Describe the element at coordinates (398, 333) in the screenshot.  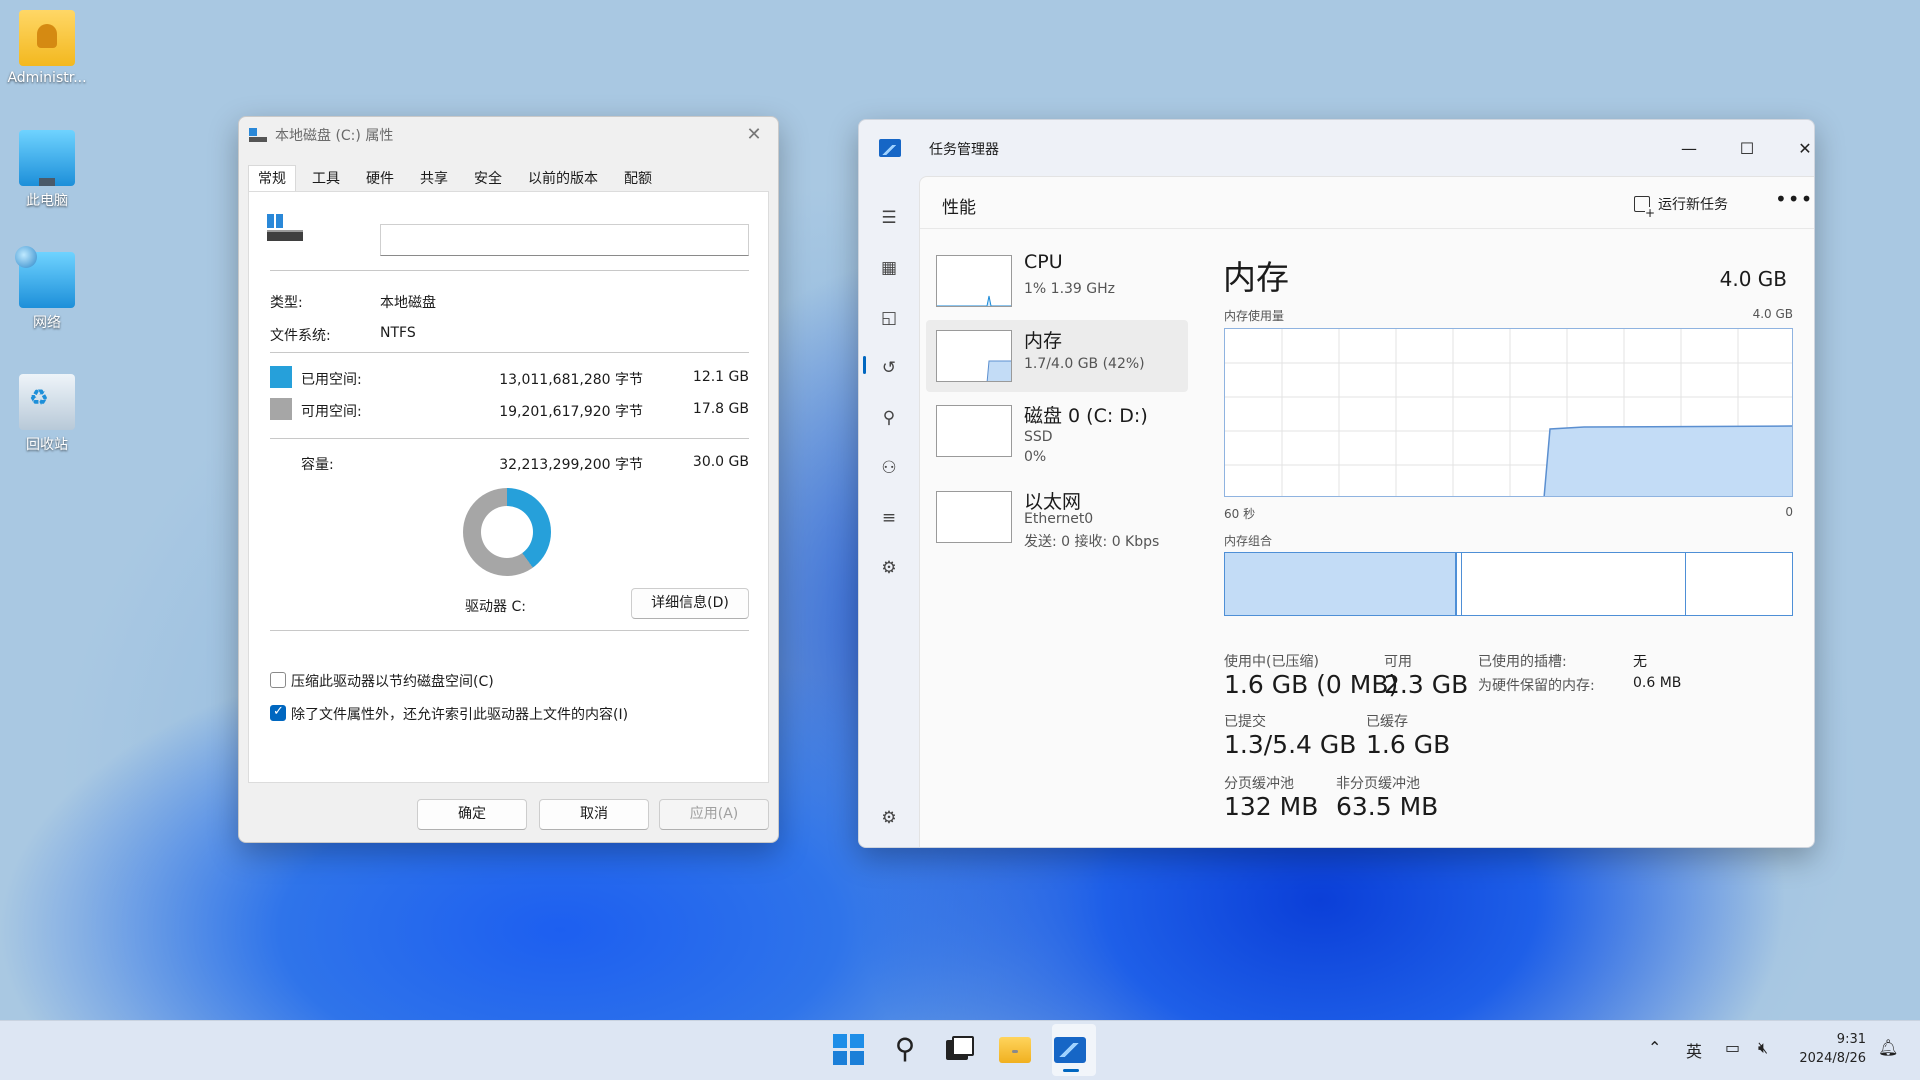
I see `filesystem-value: NTFS` at that location.